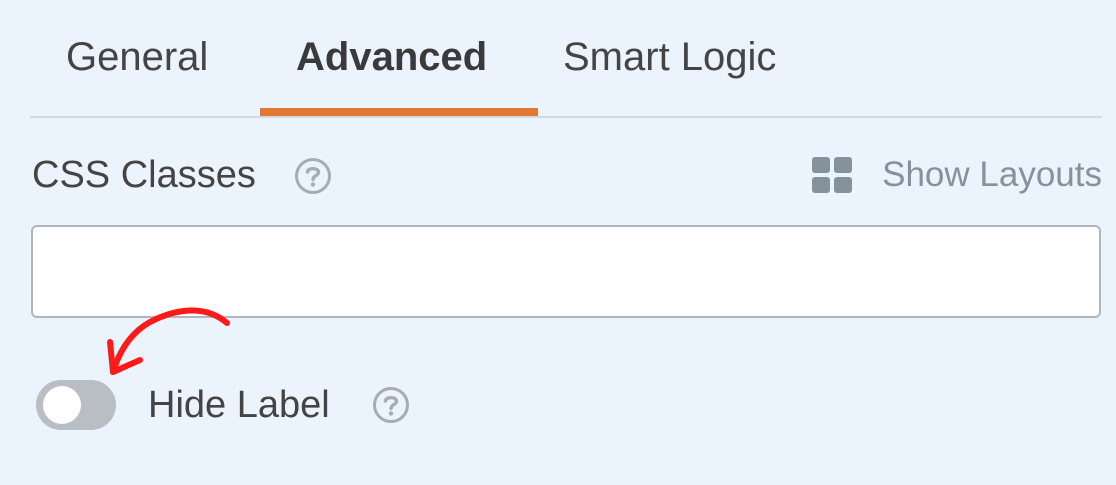 This screenshot has width=1116, height=485. I want to click on show-layouts-button: Show Layouts, so click(957, 175).